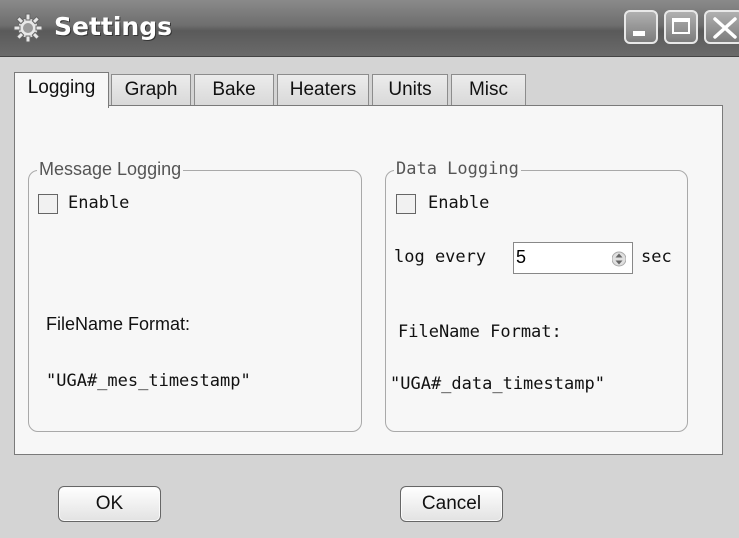  Describe the element at coordinates (619, 259) in the screenshot. I see `spin-arrows-icon` at that location.